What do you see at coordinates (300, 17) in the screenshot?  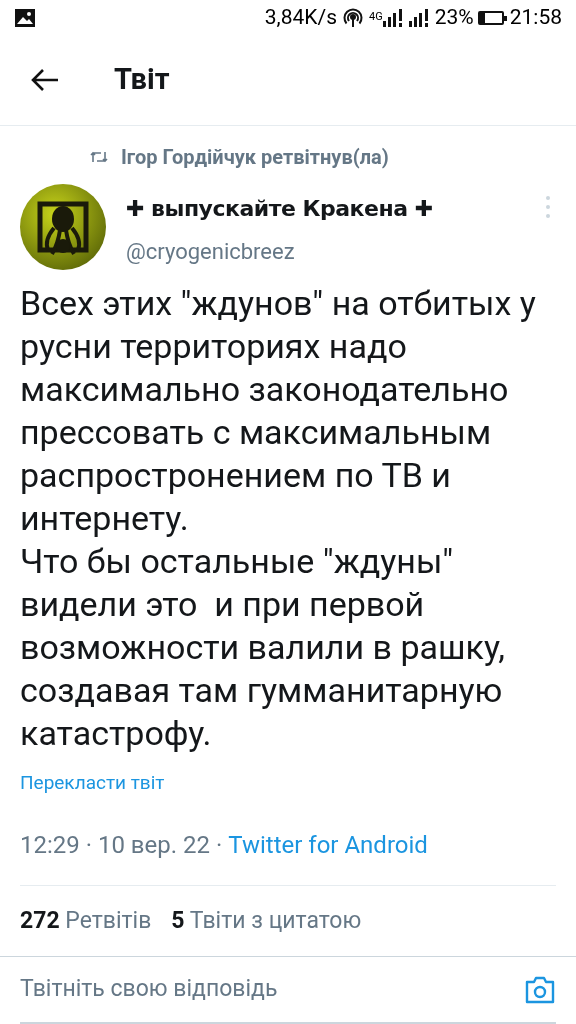 I see `network-speed: 3,84K/s` at bounding box center [300, 17].